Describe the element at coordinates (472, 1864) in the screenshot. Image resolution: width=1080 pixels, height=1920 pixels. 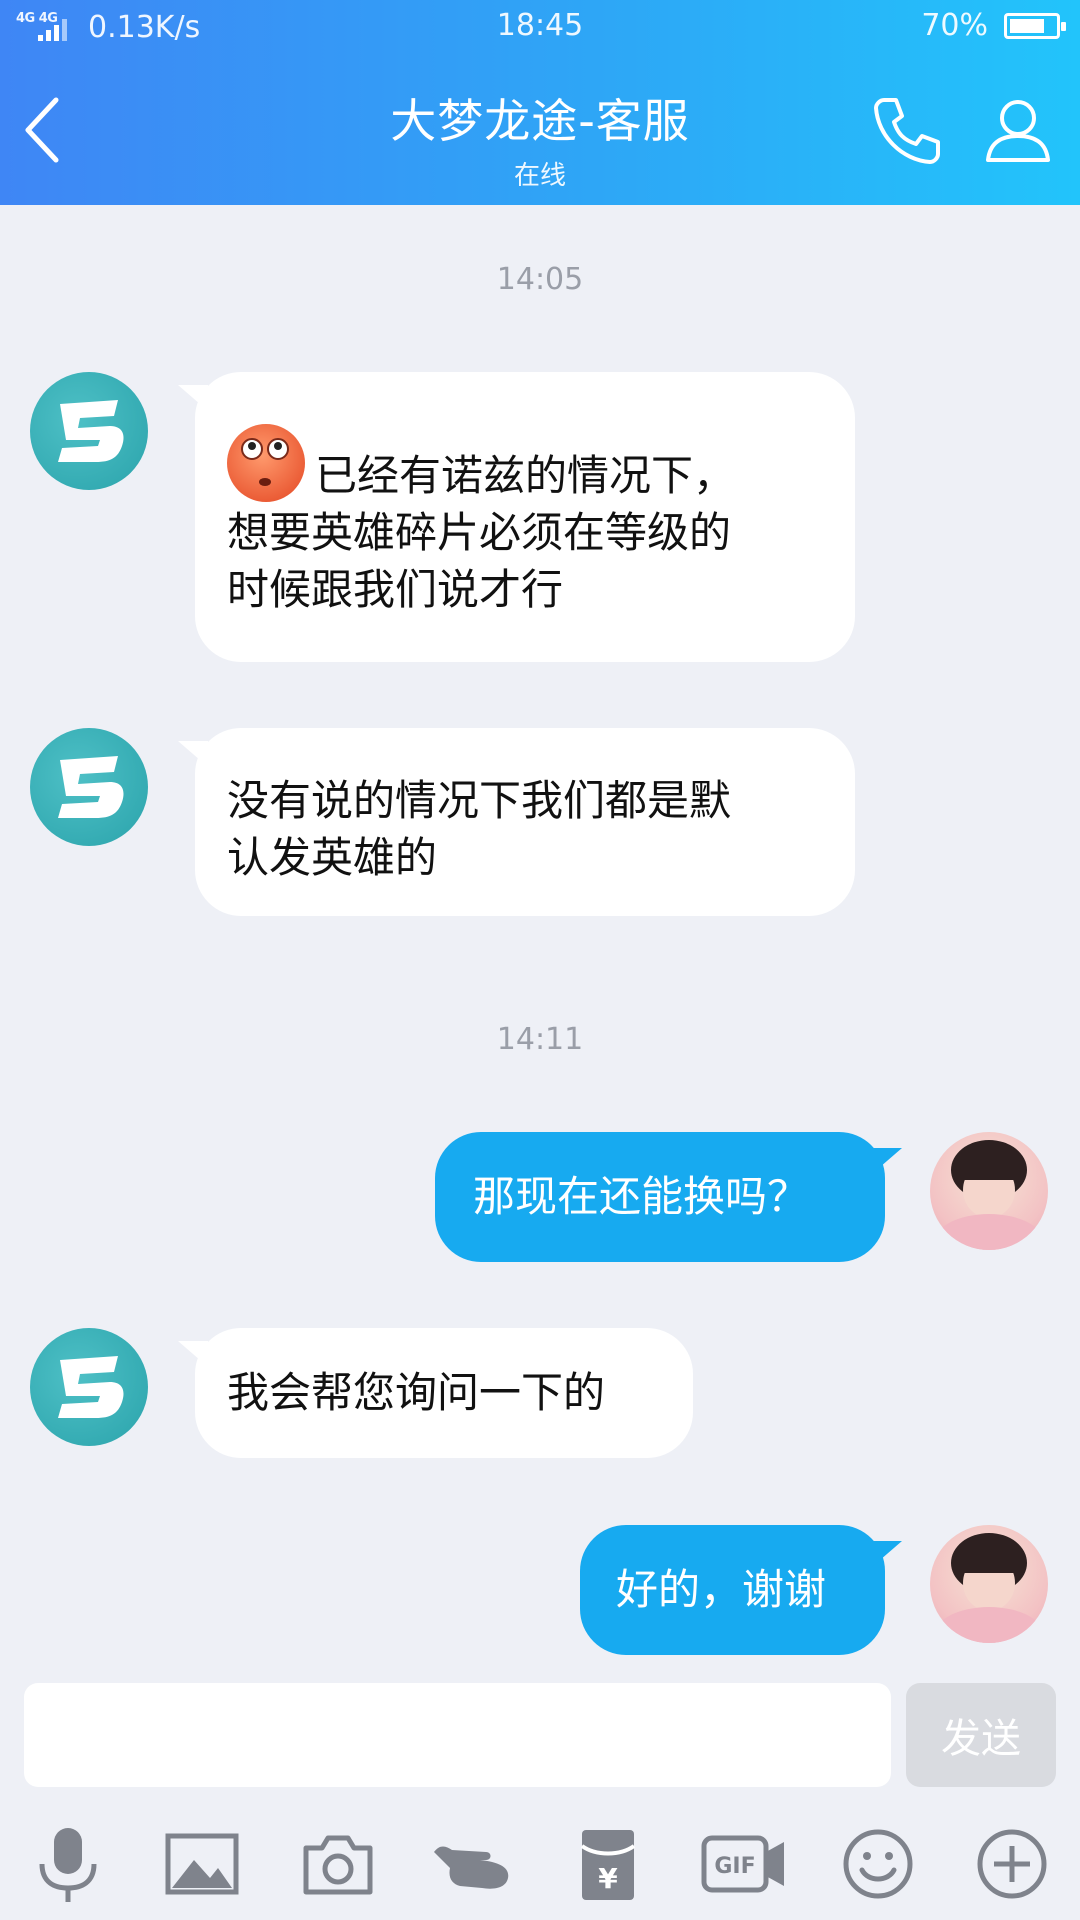
I see `poke-hand-icon` at that location.